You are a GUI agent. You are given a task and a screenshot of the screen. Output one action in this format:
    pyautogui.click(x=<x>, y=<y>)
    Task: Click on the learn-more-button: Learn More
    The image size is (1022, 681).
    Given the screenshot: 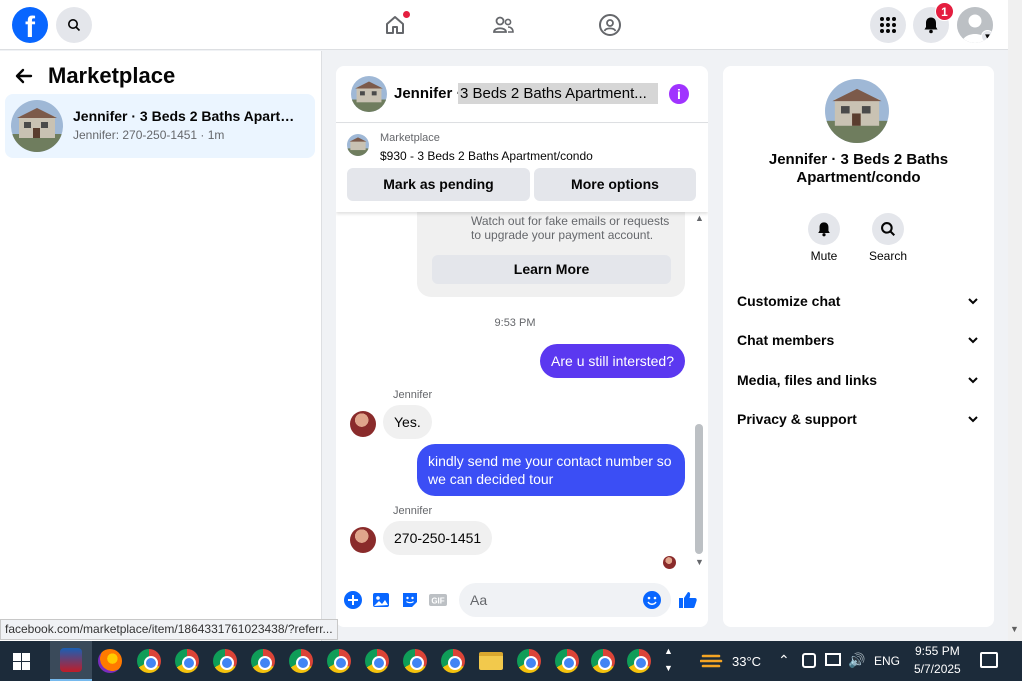 What is the action you would take?
    pyautogui.click(x=551, y=269)
    